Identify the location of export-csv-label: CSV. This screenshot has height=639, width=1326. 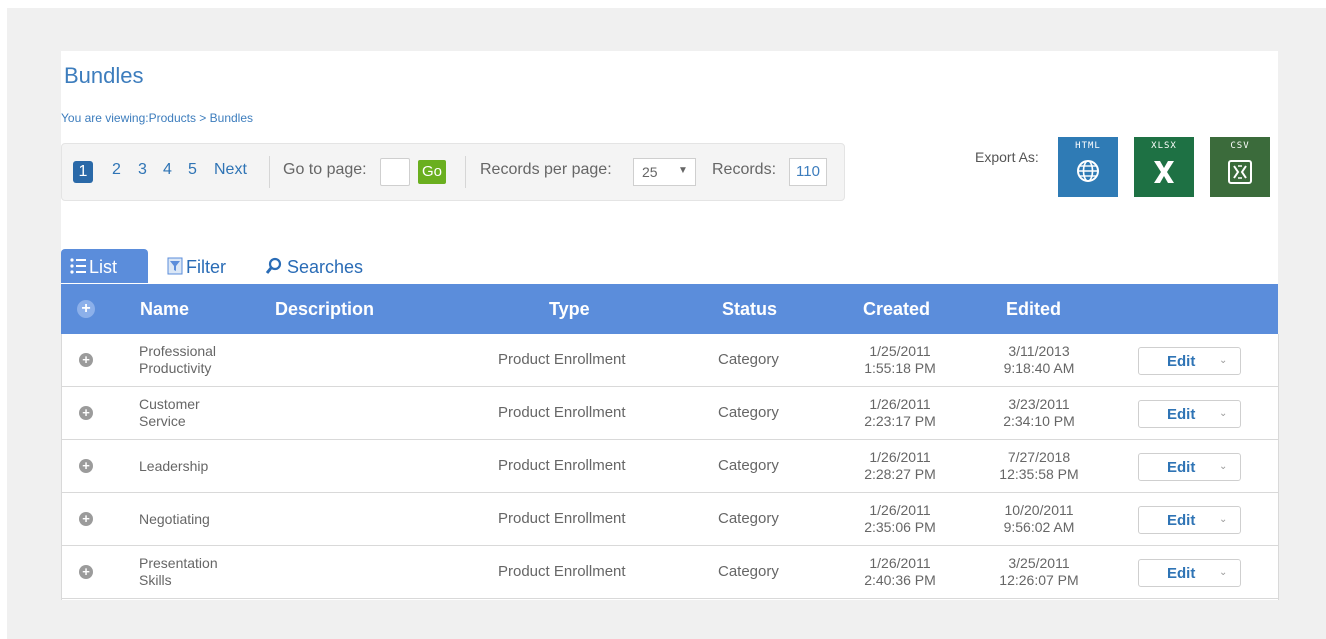
(1240, 146).